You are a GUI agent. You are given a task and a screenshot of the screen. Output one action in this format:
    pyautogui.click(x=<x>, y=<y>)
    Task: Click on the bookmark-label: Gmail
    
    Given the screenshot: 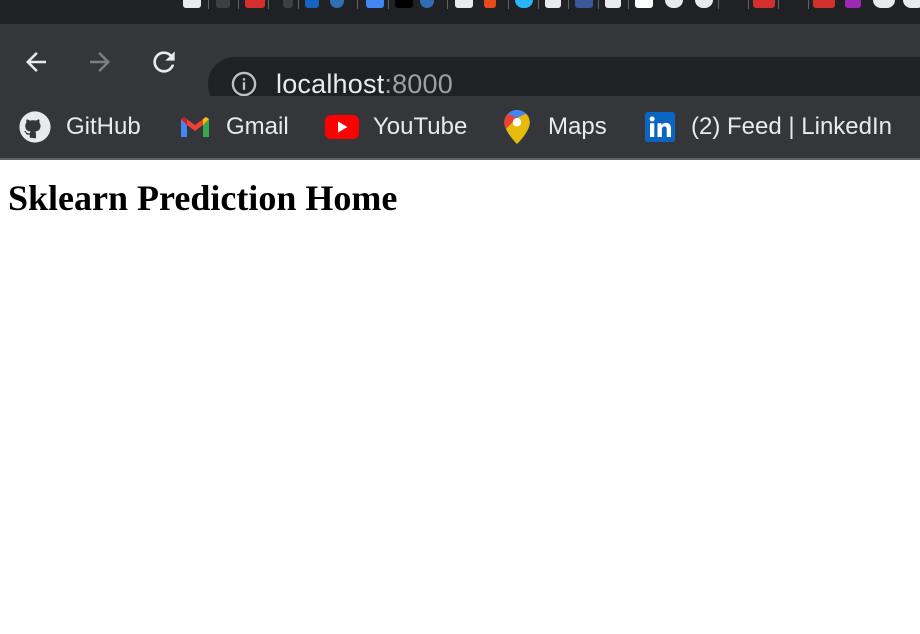 What is the action you would take?
    pyautogui.click(x=257, y=126)
    